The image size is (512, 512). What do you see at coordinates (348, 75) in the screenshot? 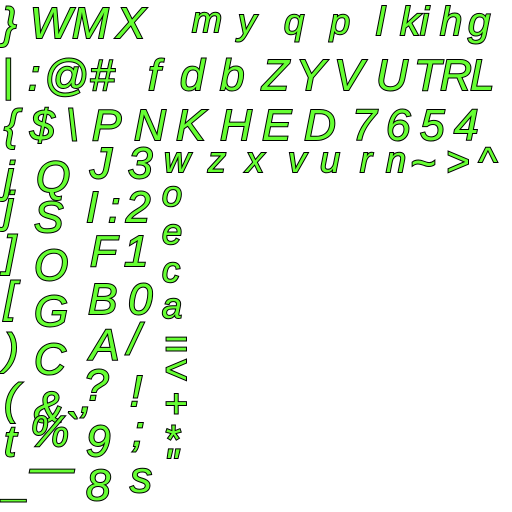
I see `glyph-1-9: V` at bounding box center [348, 75].